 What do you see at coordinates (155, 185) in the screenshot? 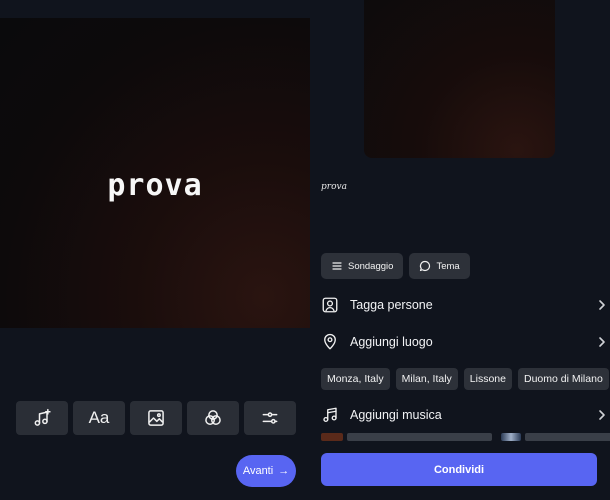
I see `canvas-text: prova` at bounding box center [155, 185].